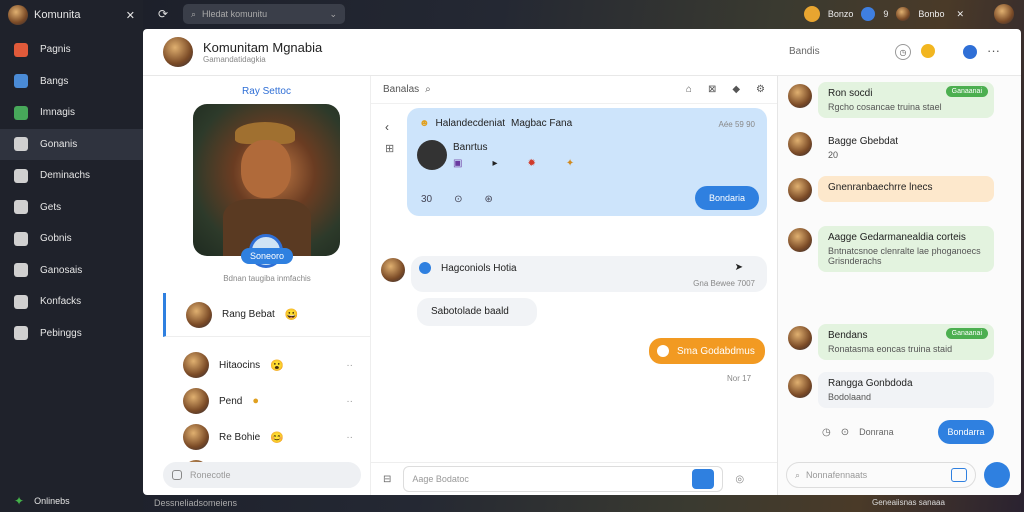 The image size is (1024, 512). Describe the element at coordinates (863, 141) in the screenshot. I see `card-title: Bagge Gbebdat` at that location.